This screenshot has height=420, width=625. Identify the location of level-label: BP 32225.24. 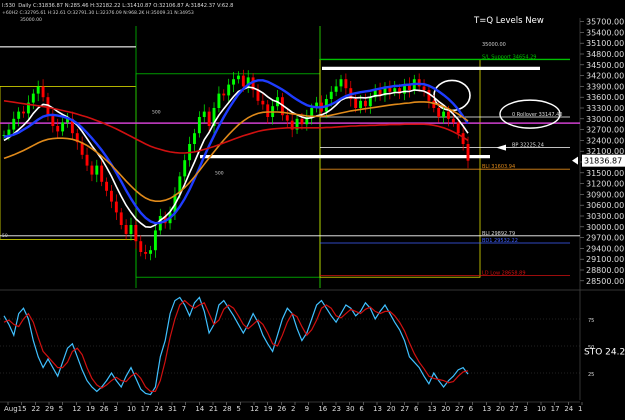
(528, 146).